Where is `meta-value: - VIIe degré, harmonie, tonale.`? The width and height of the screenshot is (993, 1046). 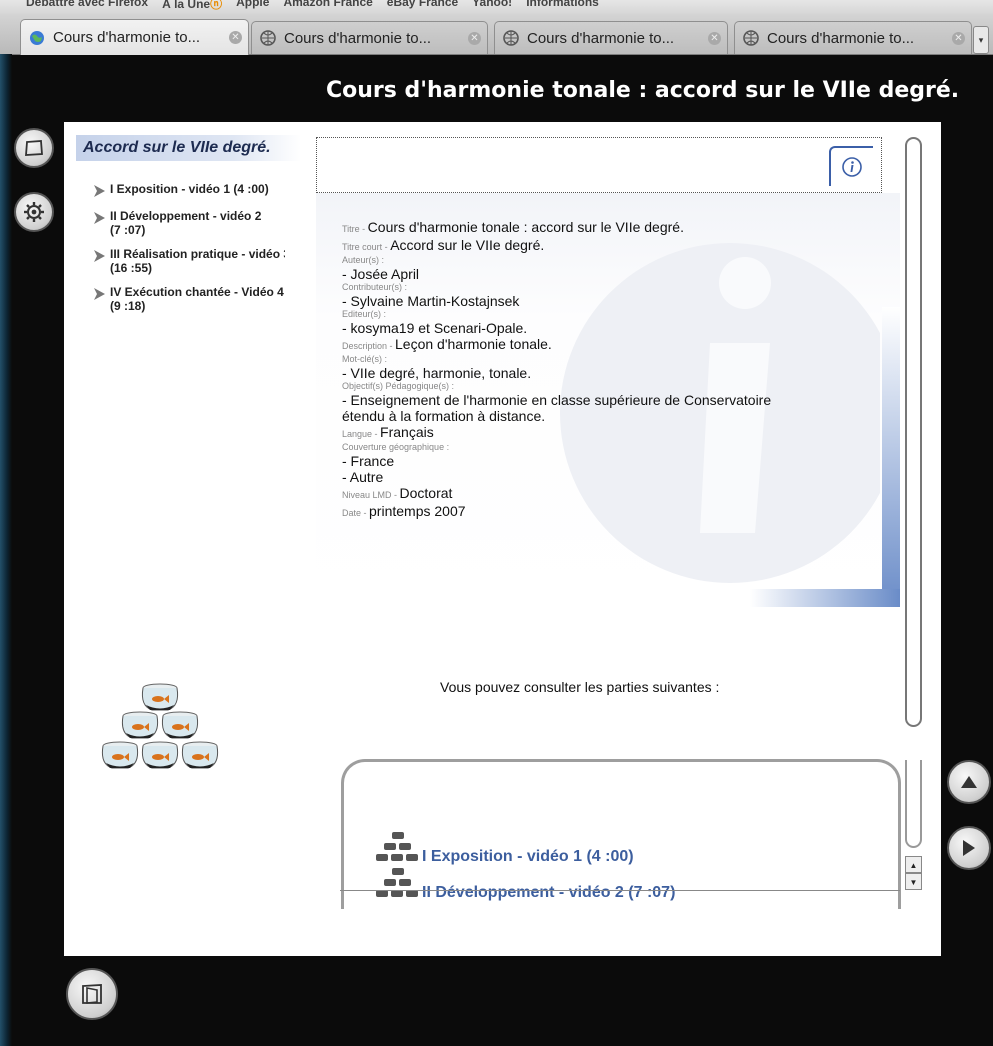
meta-value: - VIIe degré, harmonie, tonale. is located at coordinates (437, 373).